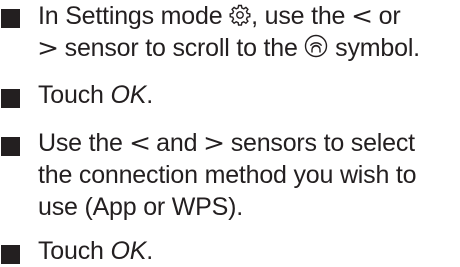 This screenshot has height=267, width=460. What do you see at coordinates (302, 16) in the screenshot?
I see `step-text-segment: , use the` at bounding box center [302, 16].